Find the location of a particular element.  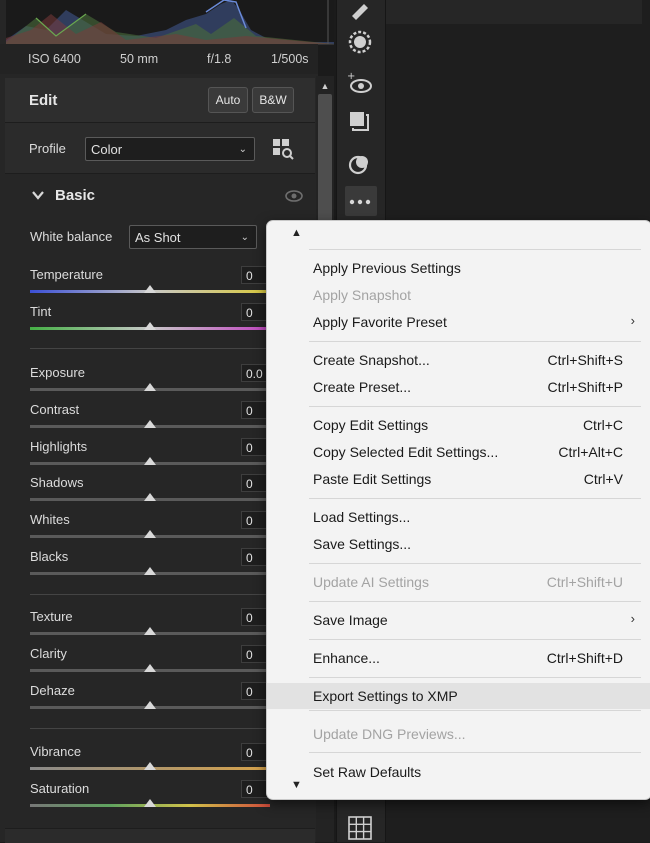

slider-label-blacks: Blacks is located at coordinates (49, 556).